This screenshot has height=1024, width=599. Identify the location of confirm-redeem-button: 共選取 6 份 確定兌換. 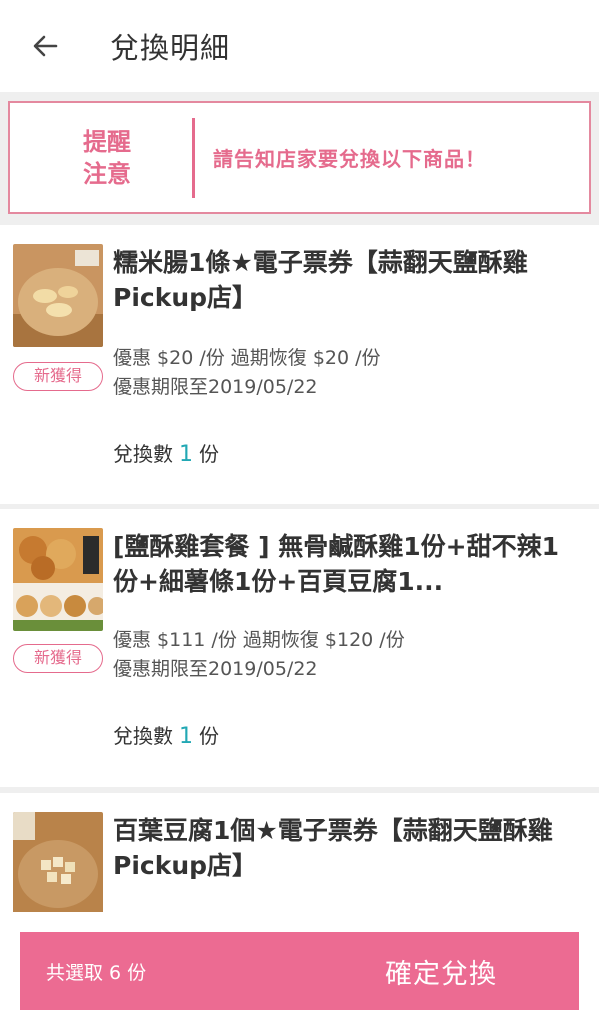
(299, 971).